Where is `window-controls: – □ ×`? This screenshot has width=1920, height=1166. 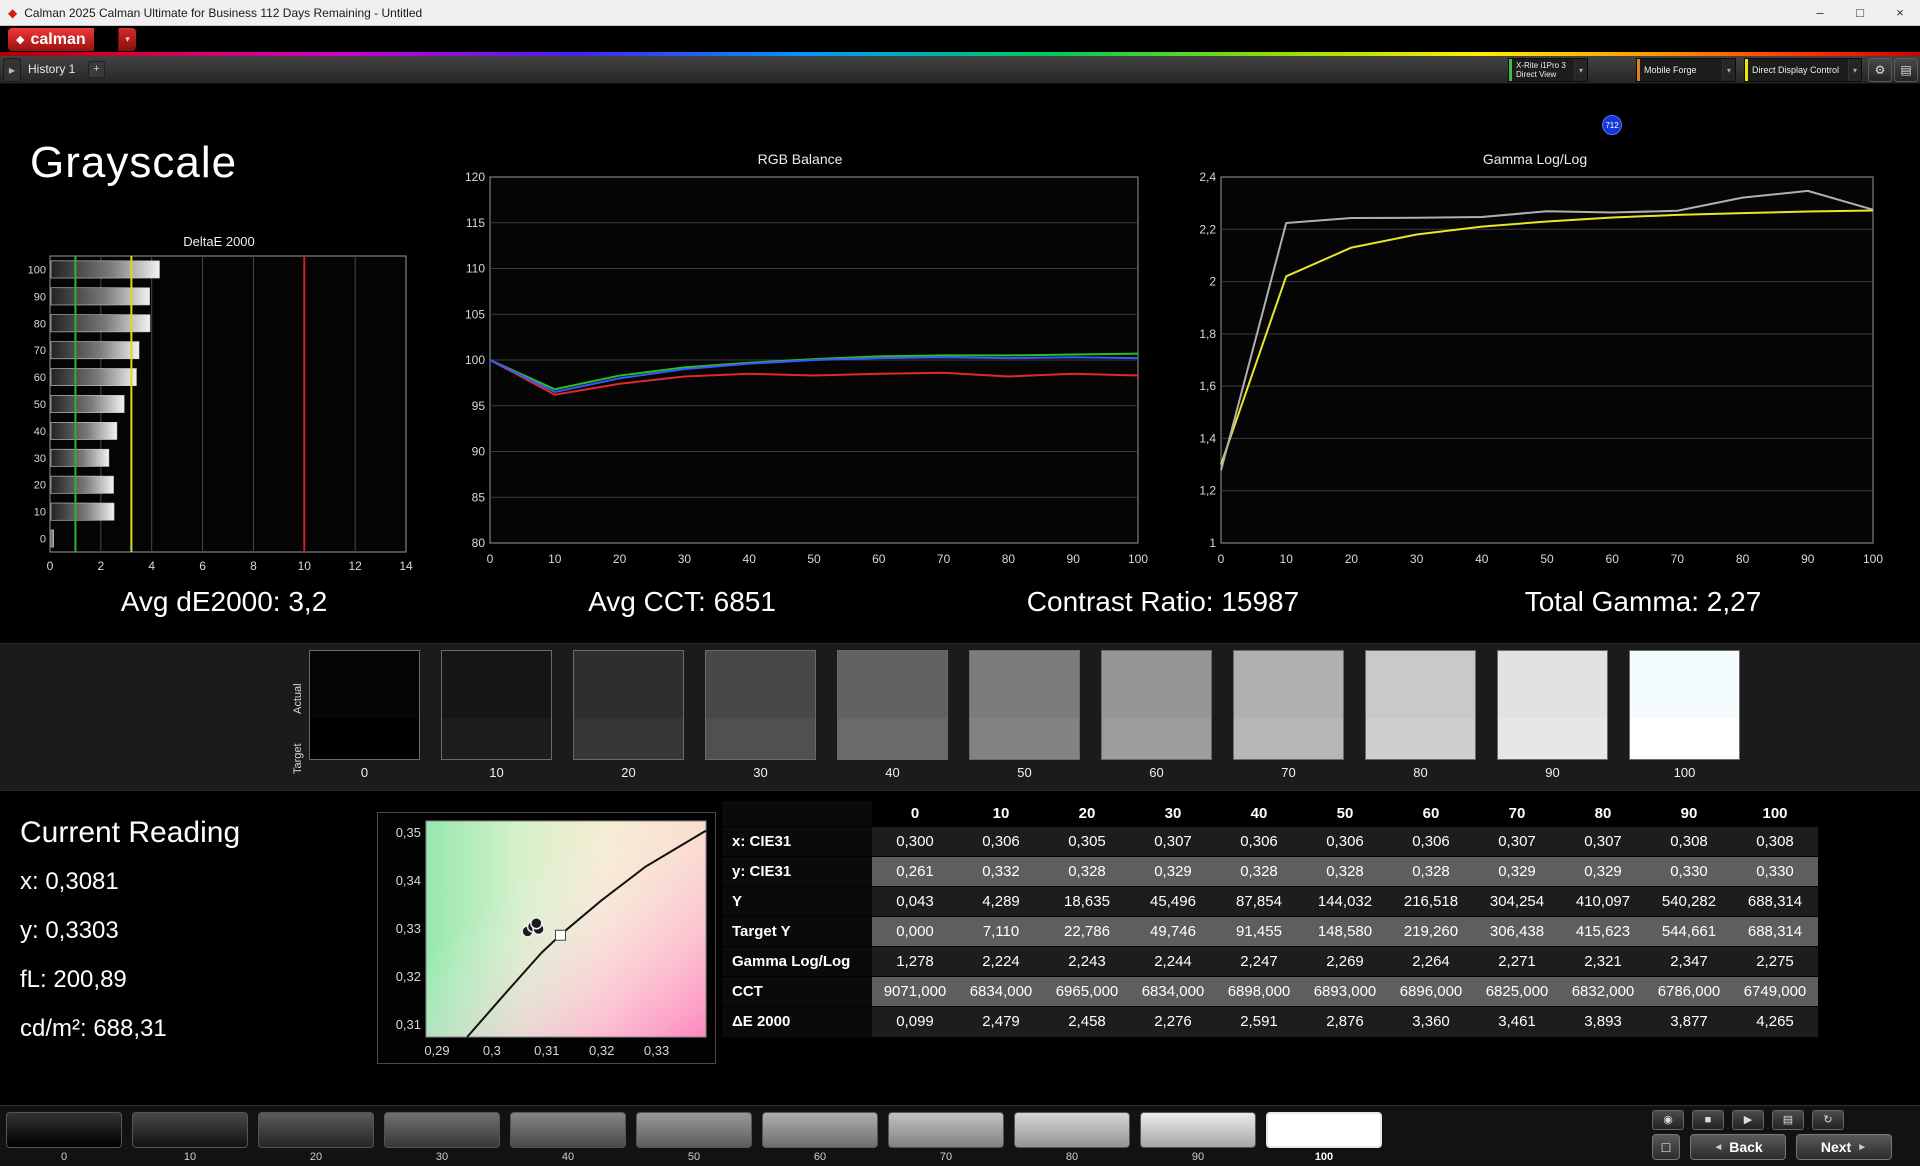 window-controls: – □ × is located at coordinates (1860, 12).